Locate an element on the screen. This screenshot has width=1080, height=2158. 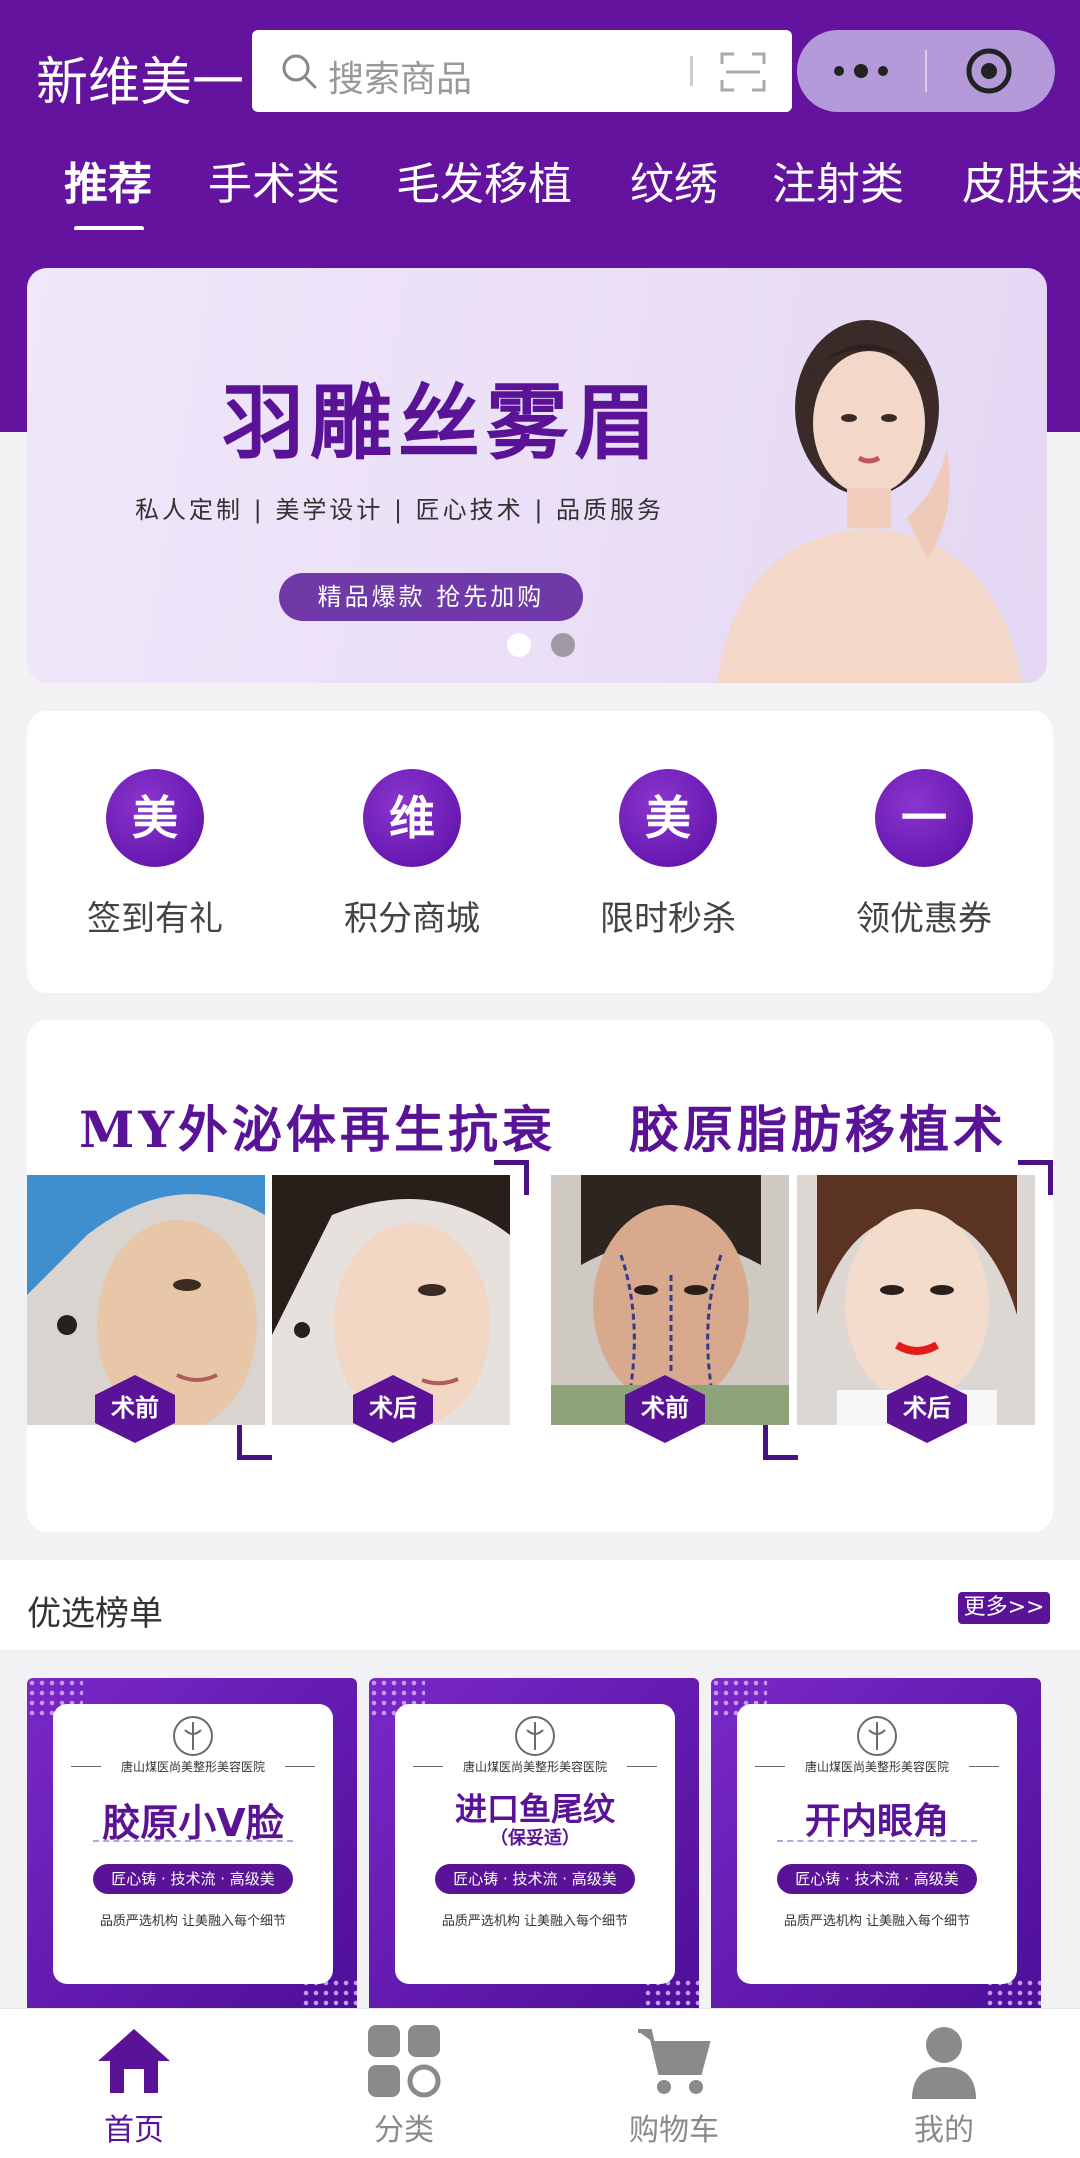
category-icon is located at coordinates (404, 2061).